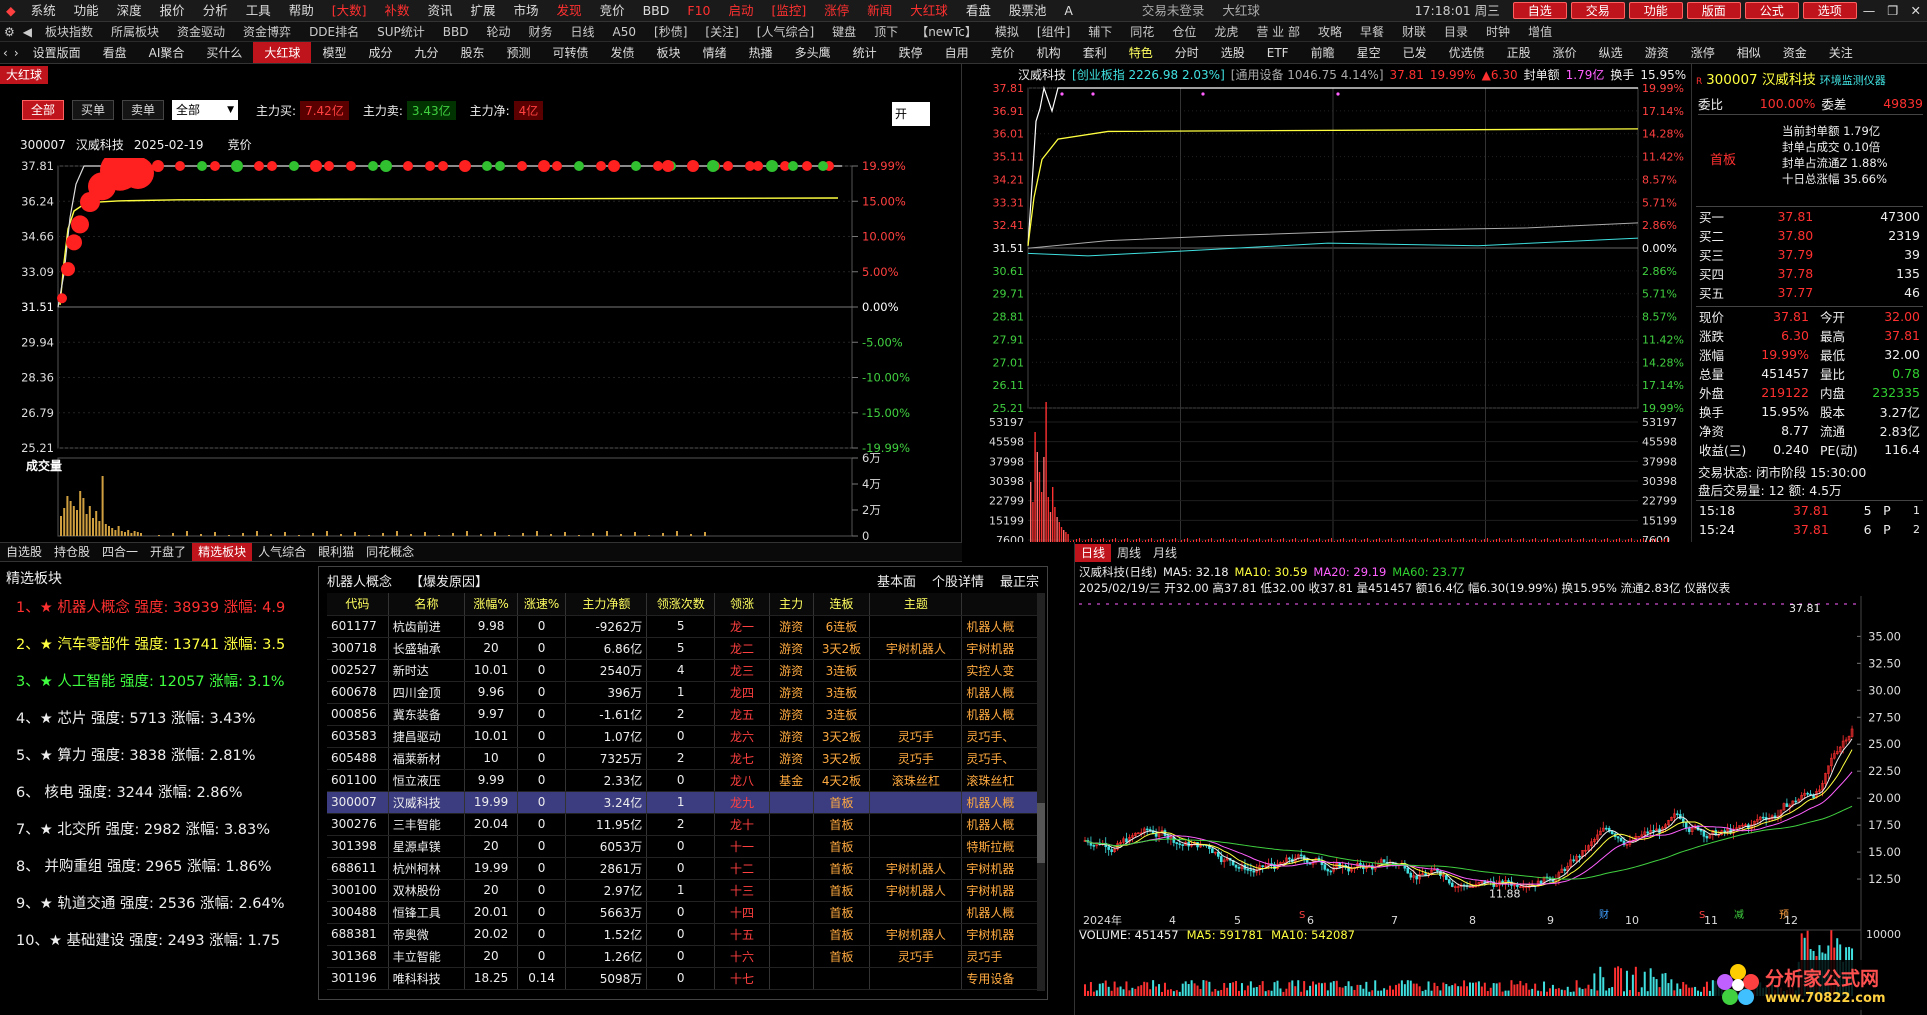 This screenshot has width=1927, height=1015. Describe the element at coordinates (1041, 792) in the screenshot. I see `grid-scrollbar` at that location.